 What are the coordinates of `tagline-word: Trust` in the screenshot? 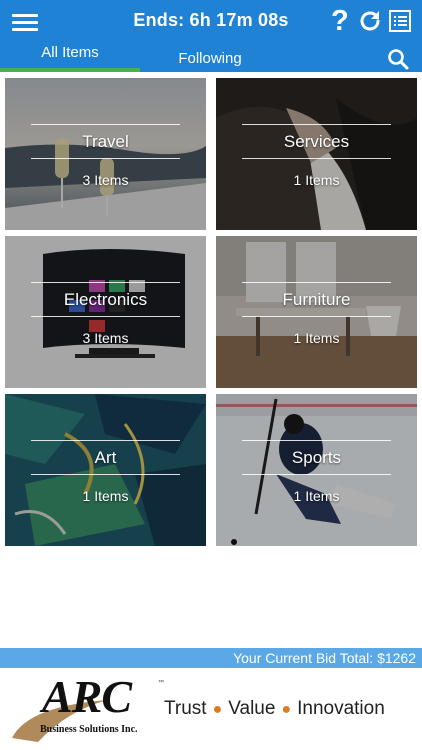 It's located at (185, 708).